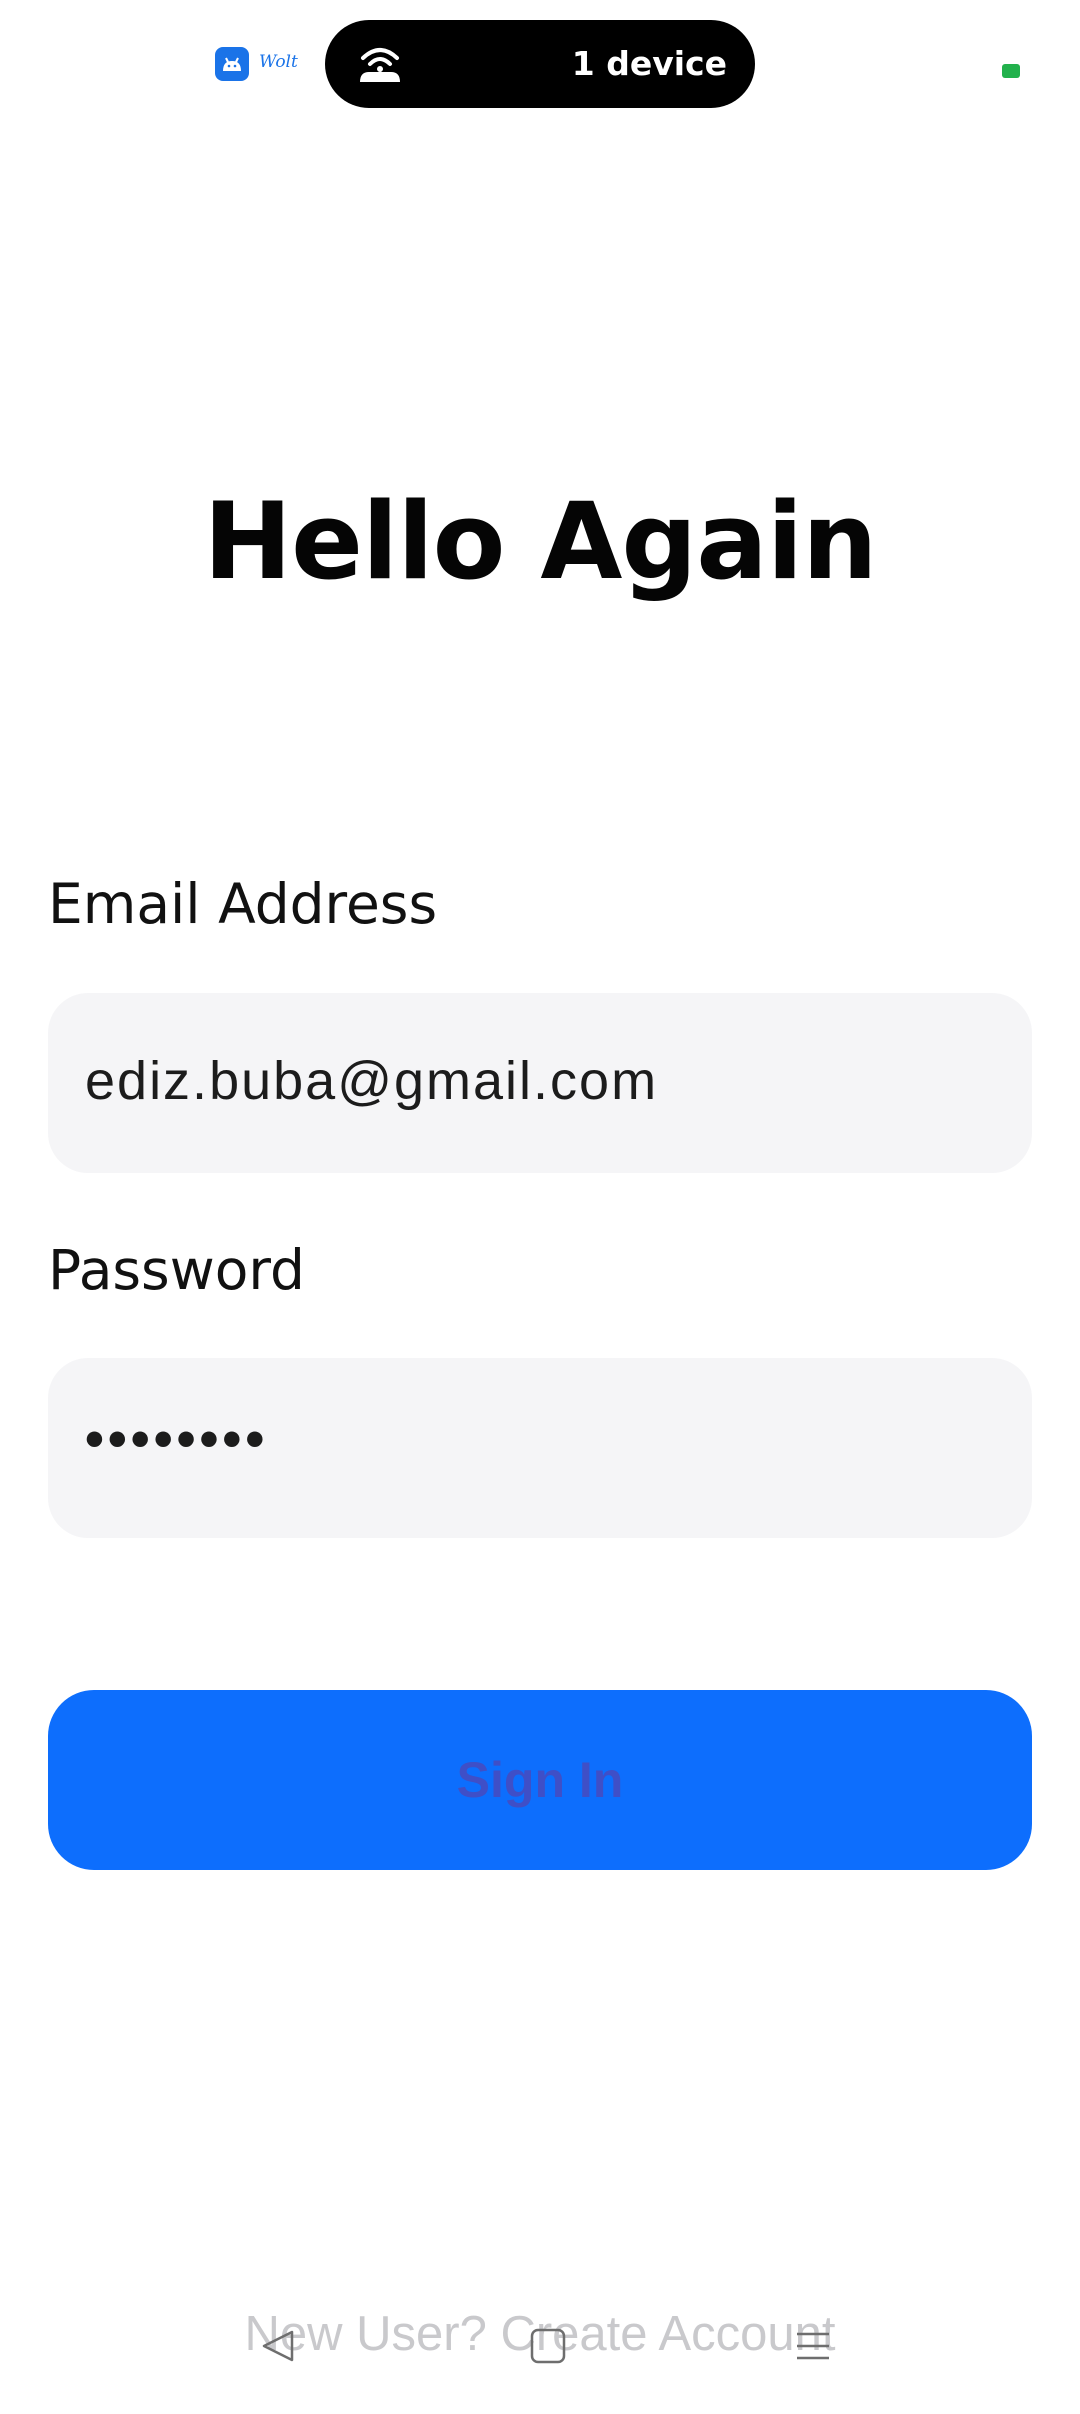 This screenshot has width=1080, height=2414. What do you see at coordinates (548, 2346) in the screenshot?
I see `home-square-icon` at bounding box center [548, 2346].